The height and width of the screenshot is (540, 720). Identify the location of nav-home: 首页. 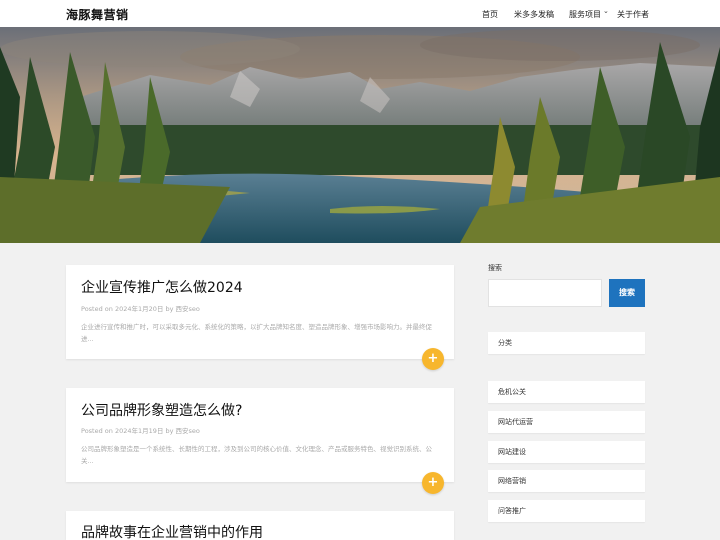
(490, 14).